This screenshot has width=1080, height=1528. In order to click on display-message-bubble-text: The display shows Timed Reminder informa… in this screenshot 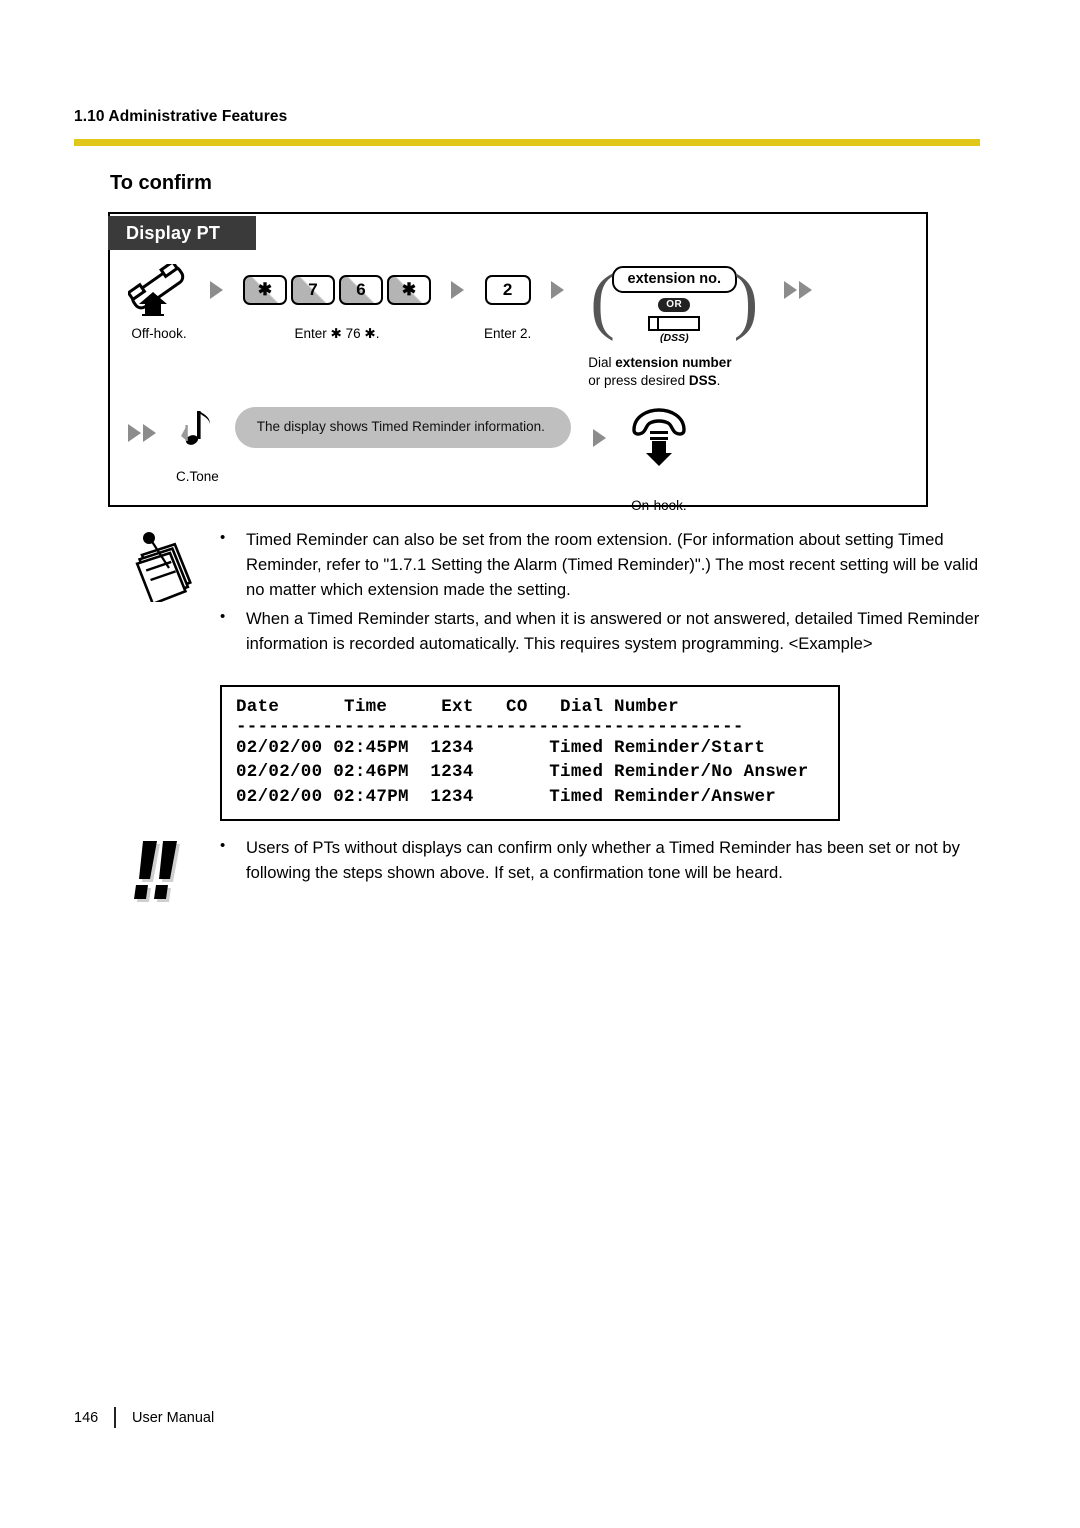, I will do `click(402, 428)`.